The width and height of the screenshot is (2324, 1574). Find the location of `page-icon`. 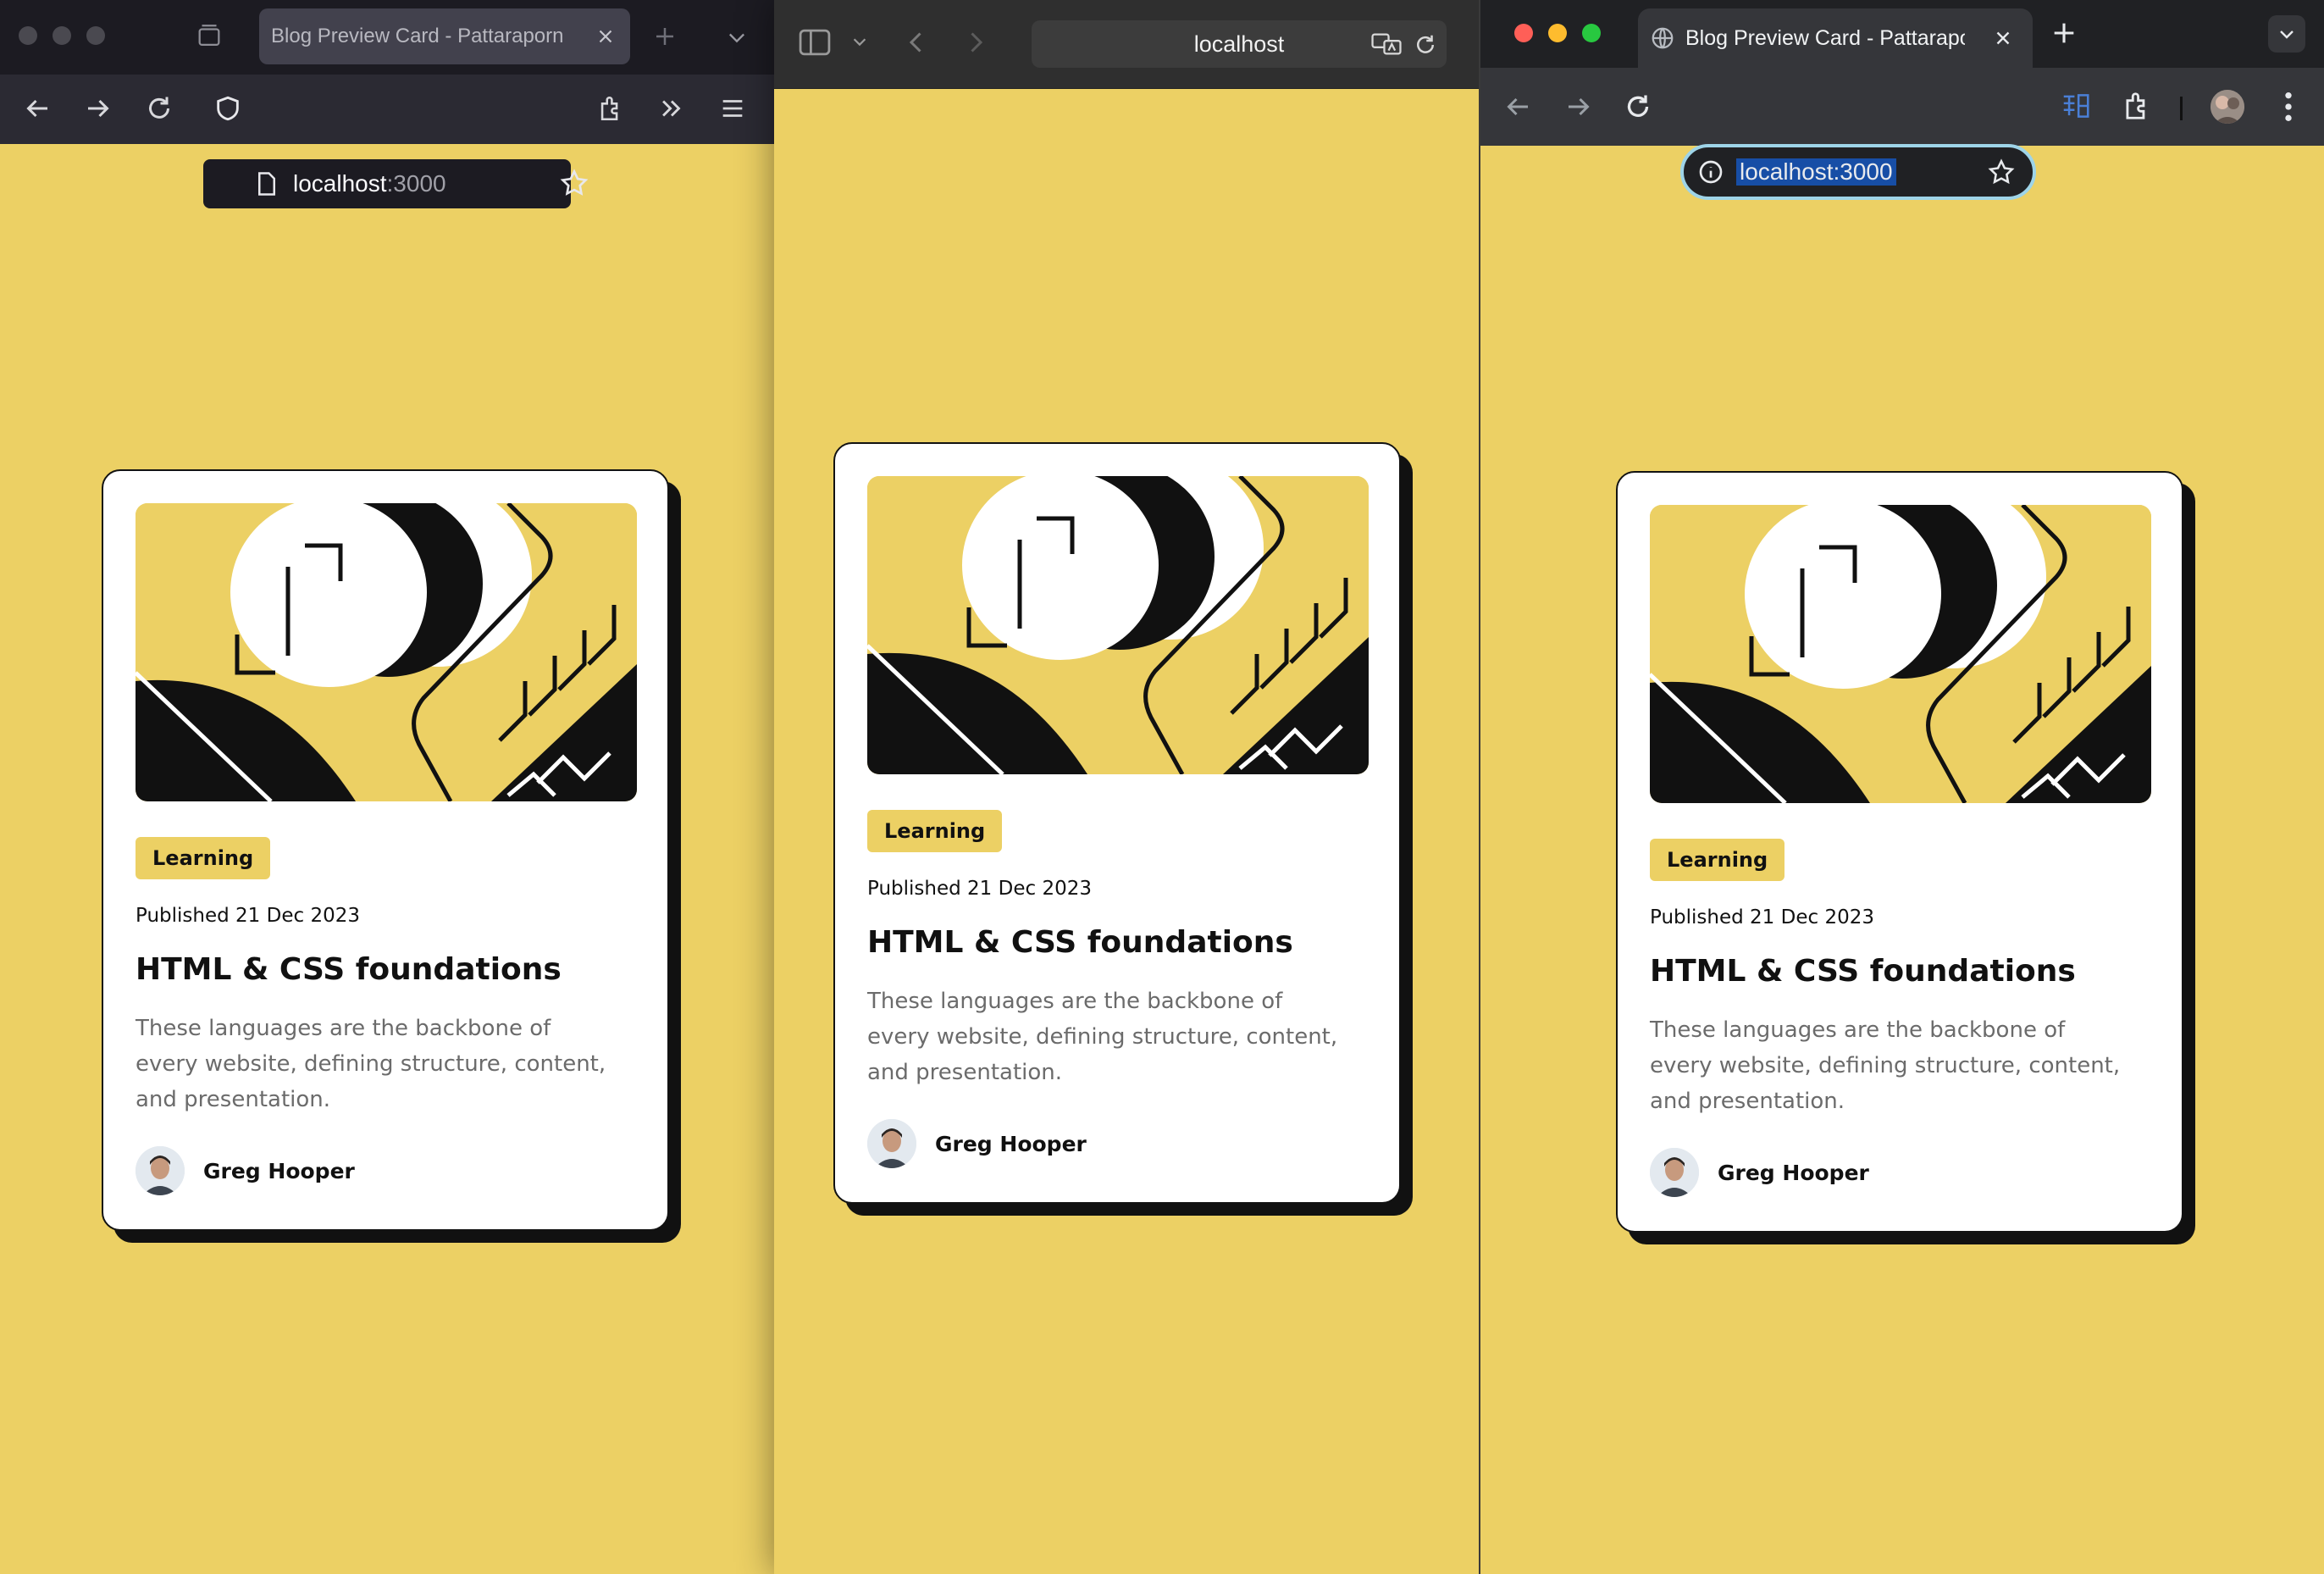

page-icon is located at coordinates (267, 184).